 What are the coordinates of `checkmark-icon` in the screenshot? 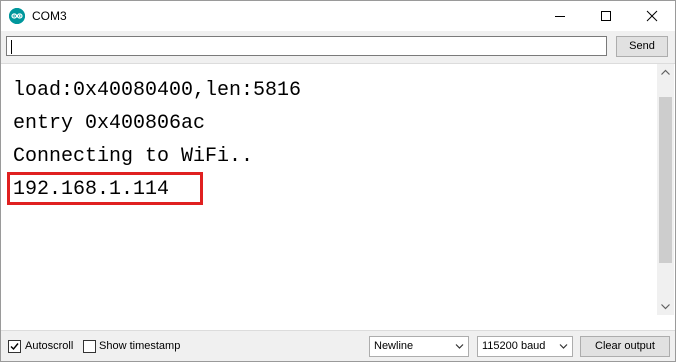 It's located at (14, 347).